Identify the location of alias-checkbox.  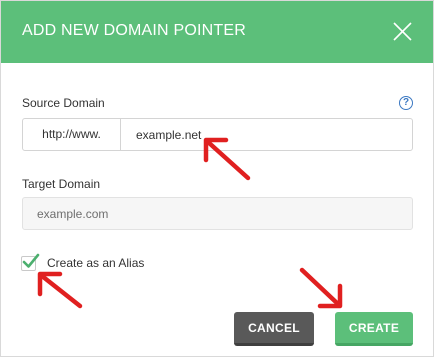
(30, 262).